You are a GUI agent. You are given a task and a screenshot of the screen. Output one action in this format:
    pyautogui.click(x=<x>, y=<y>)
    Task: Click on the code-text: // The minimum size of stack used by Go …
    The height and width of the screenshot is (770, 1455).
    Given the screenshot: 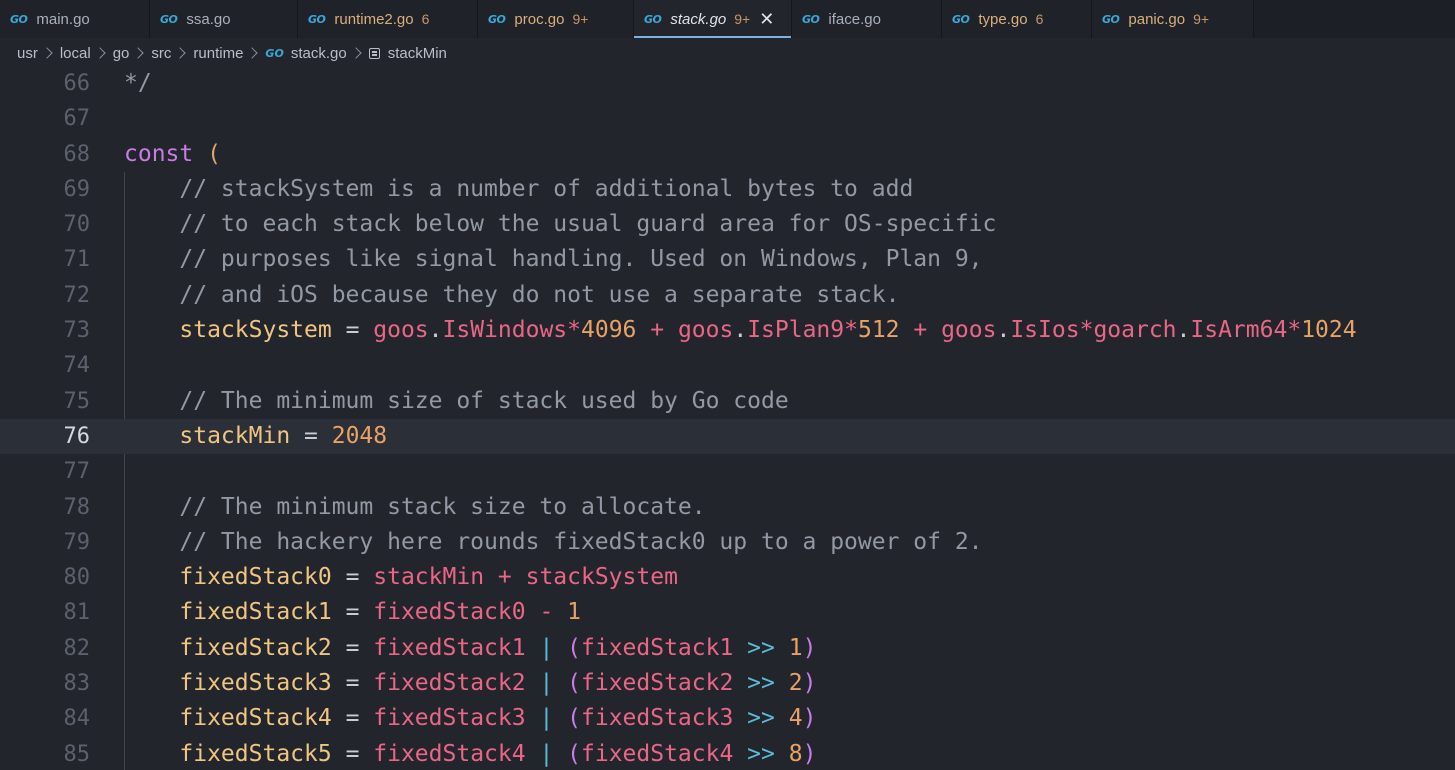 What is the action you would take?
    pyautogui.click(x=484, y=400)
    